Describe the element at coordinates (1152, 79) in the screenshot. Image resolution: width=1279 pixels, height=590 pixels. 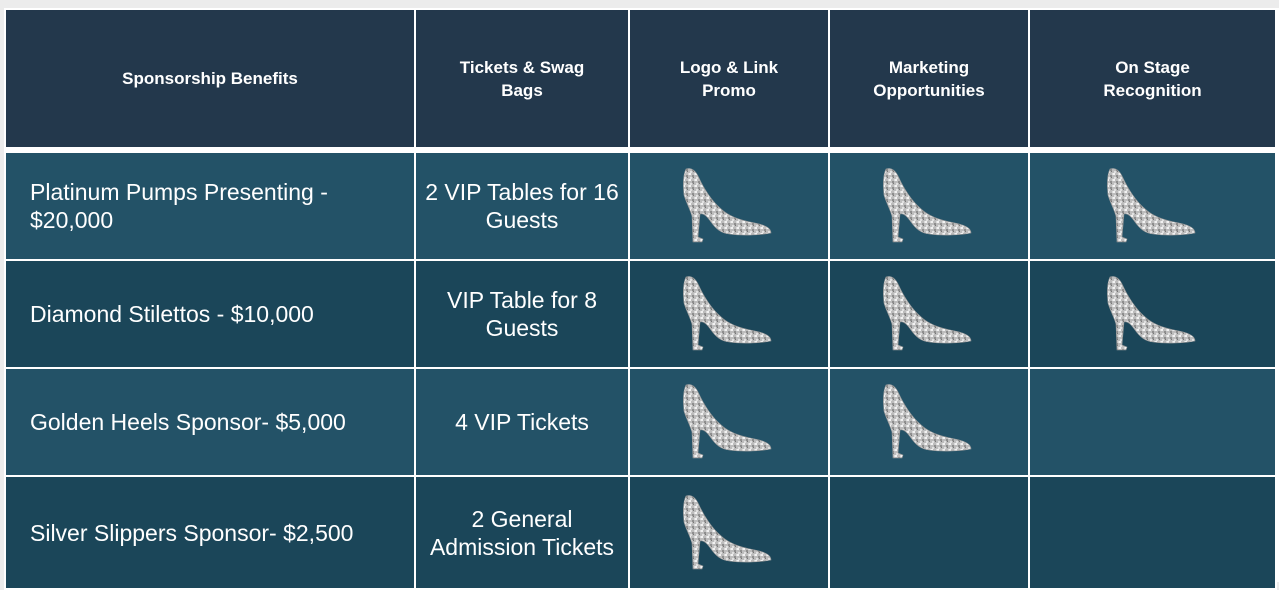
I see `header-on-stage-recognition: On Stage Recognition` at that location.